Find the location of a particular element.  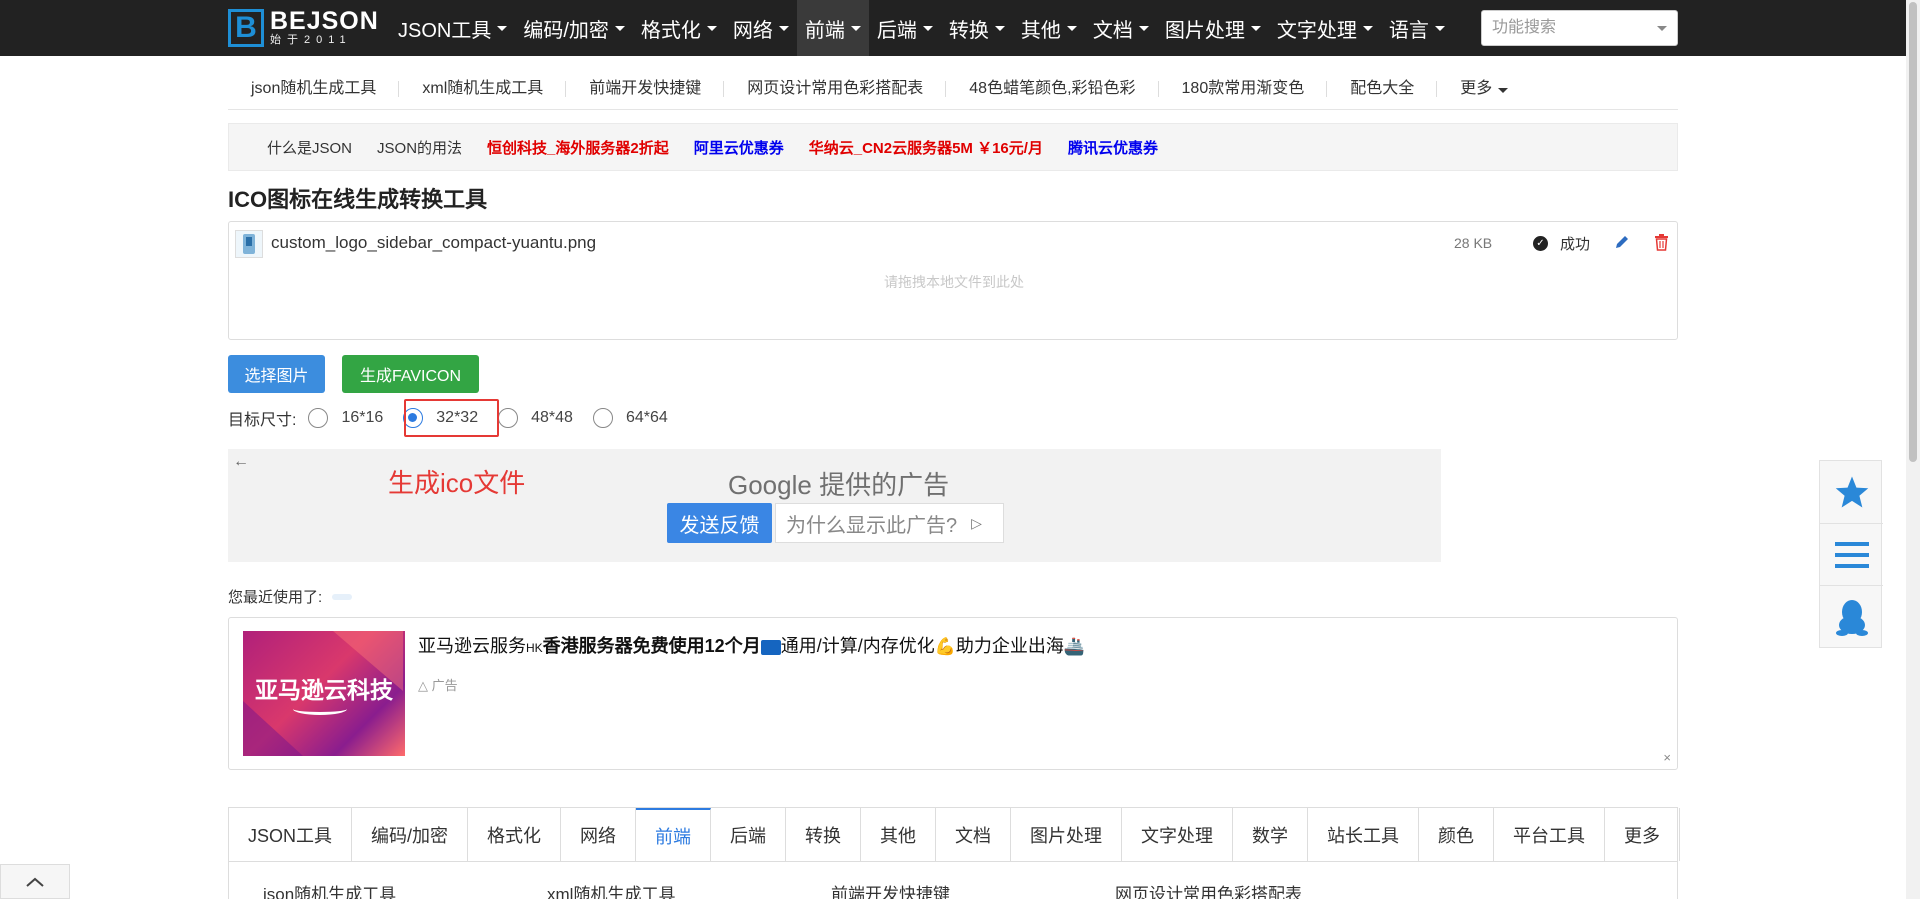

subnav-item: xml随机生成工具 is located at coordinates (483, 89).